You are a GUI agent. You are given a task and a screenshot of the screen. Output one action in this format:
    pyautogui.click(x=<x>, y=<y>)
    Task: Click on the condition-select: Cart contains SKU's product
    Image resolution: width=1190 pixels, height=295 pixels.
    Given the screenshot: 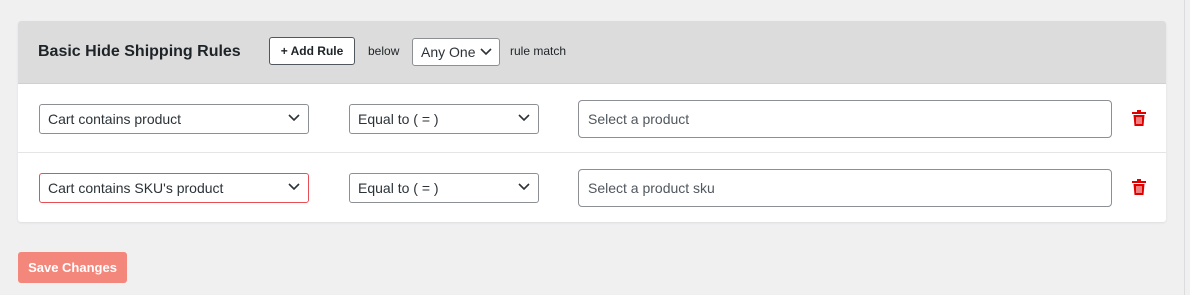 What is the action you would take?
    pyautogui.click(x=174, y=188)
    